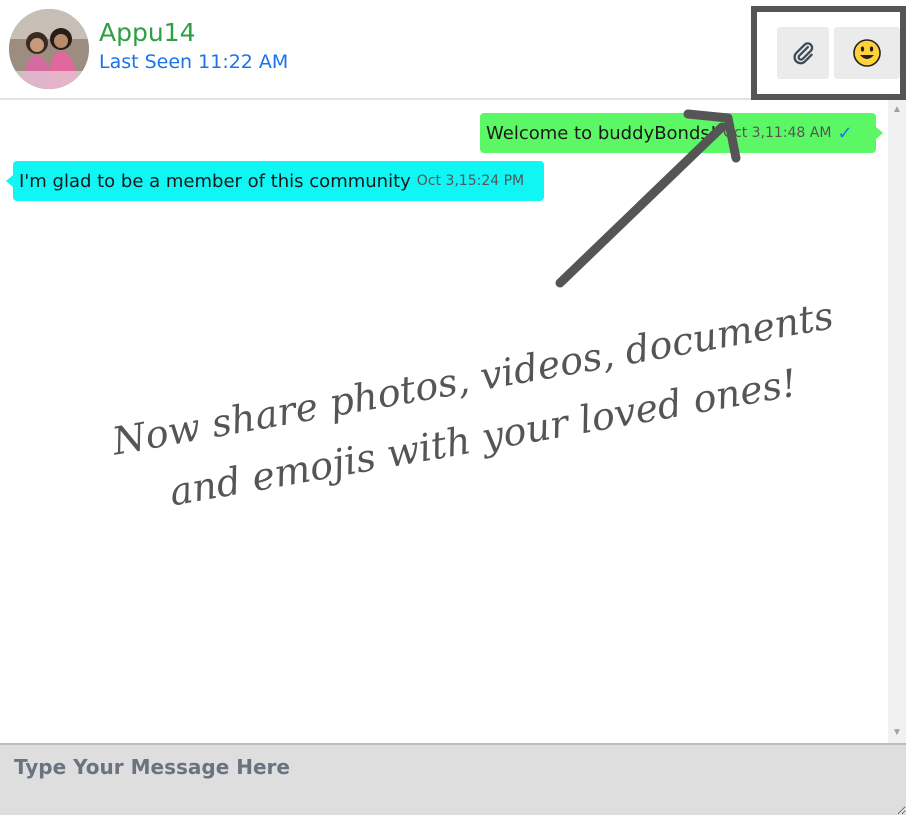 This screenshot has height=815, width=906. I want to click on user-name: Appu14, so click(147, 32).